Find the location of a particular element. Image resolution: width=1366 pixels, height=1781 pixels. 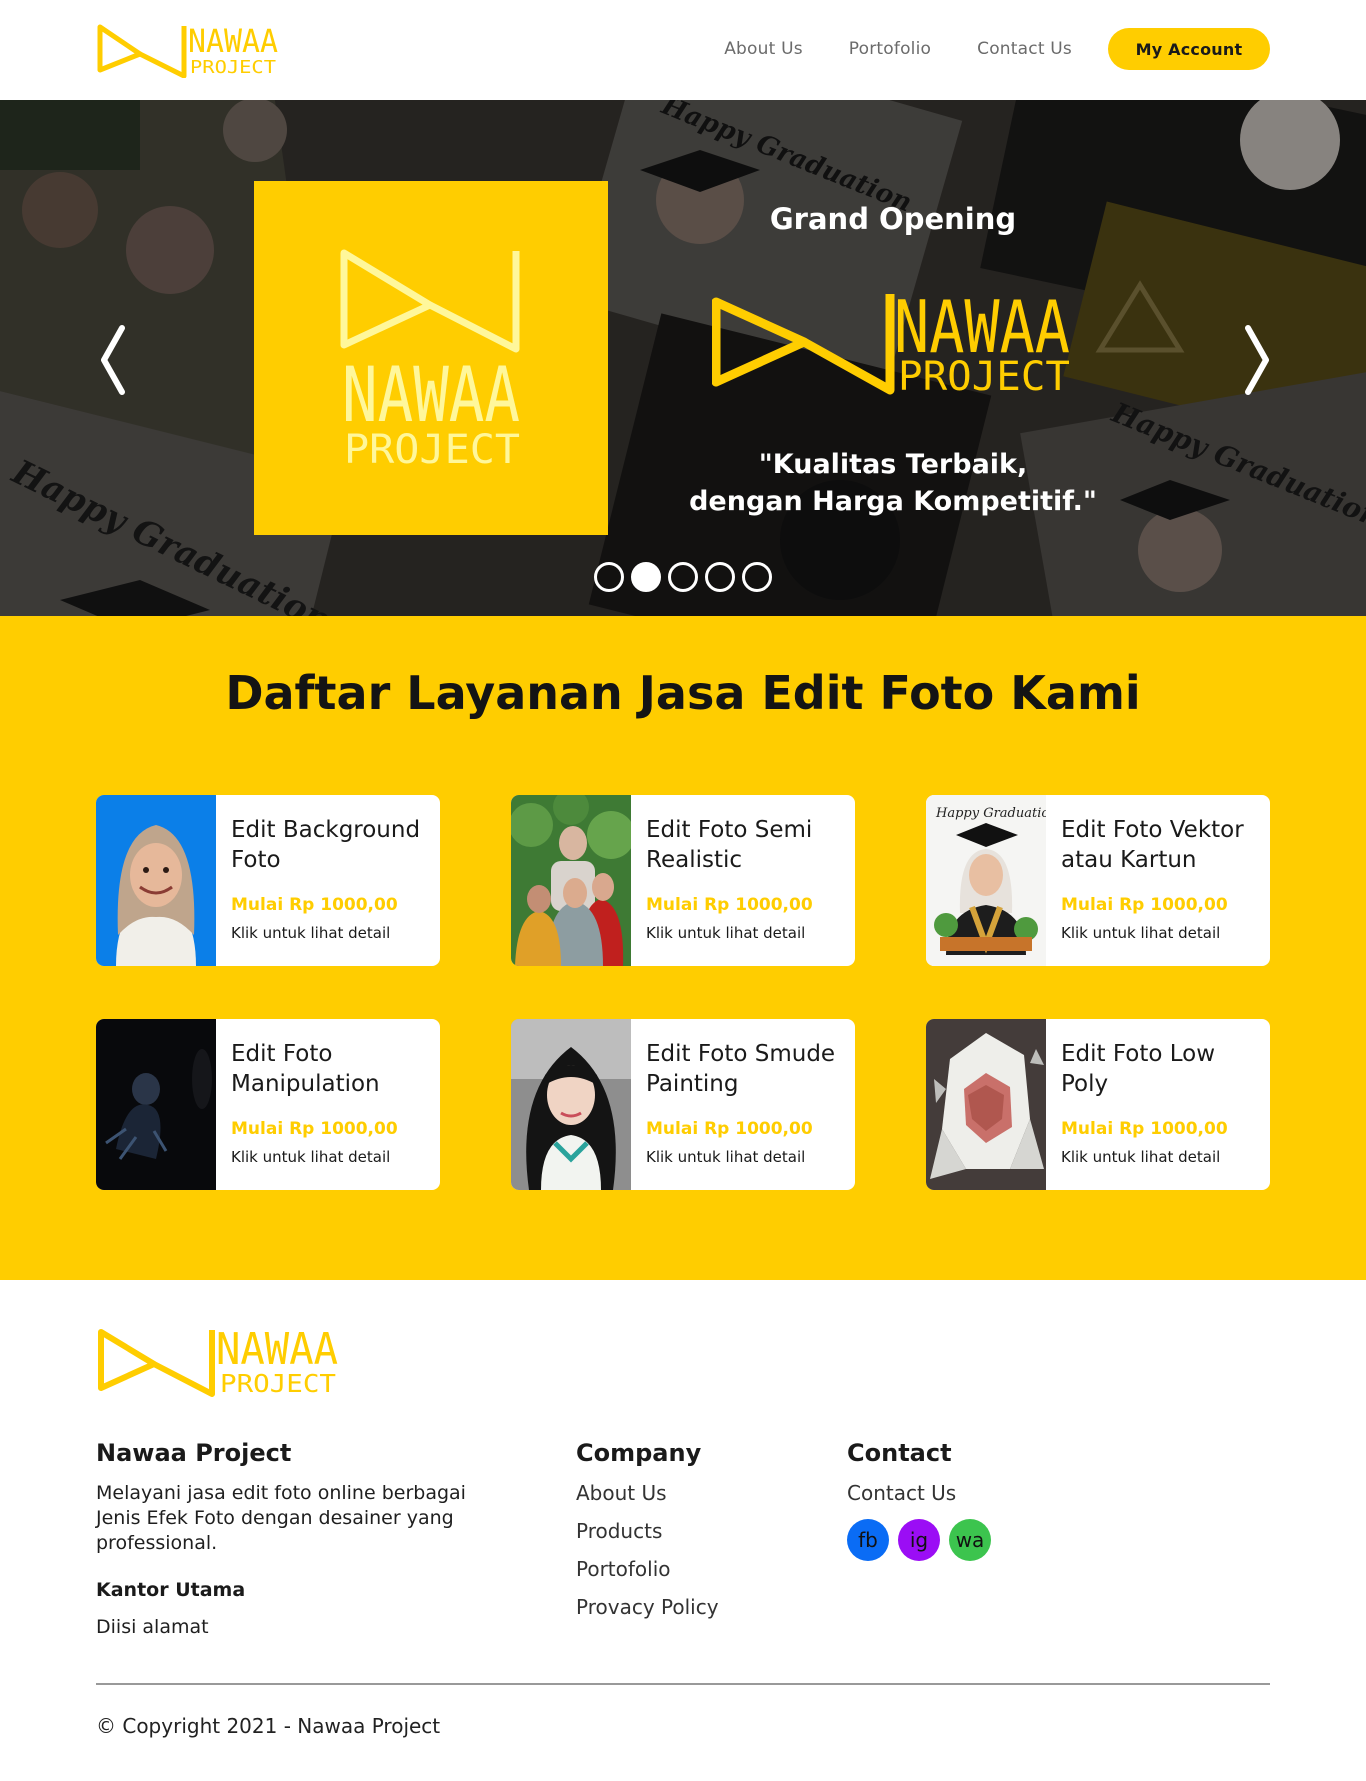

chevron-left-icon is located at coordinates (113, 360).